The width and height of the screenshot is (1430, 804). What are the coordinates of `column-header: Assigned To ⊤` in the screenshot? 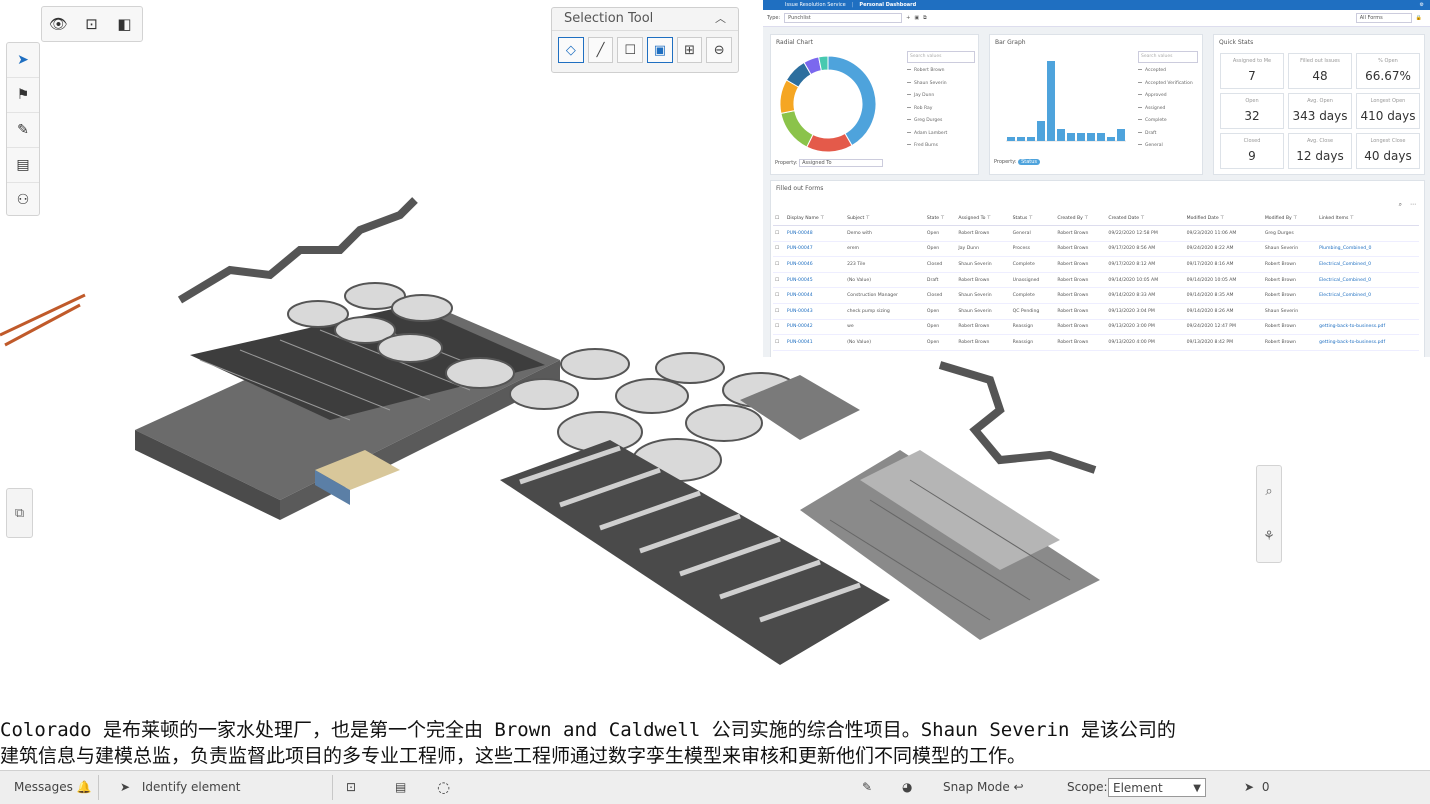 It's located at (983, 218).